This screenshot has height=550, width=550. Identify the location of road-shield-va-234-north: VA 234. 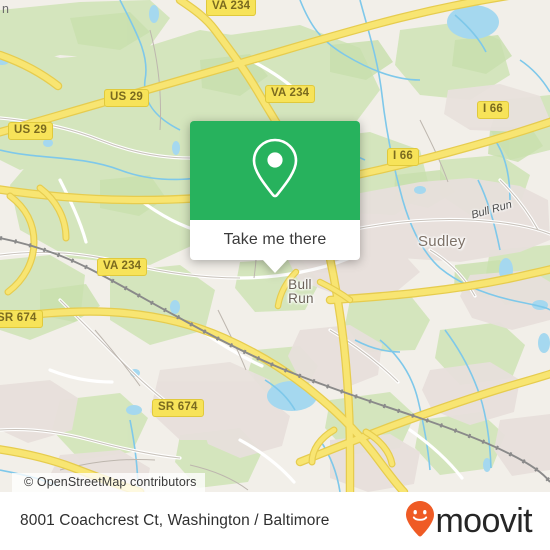
(231, 8).